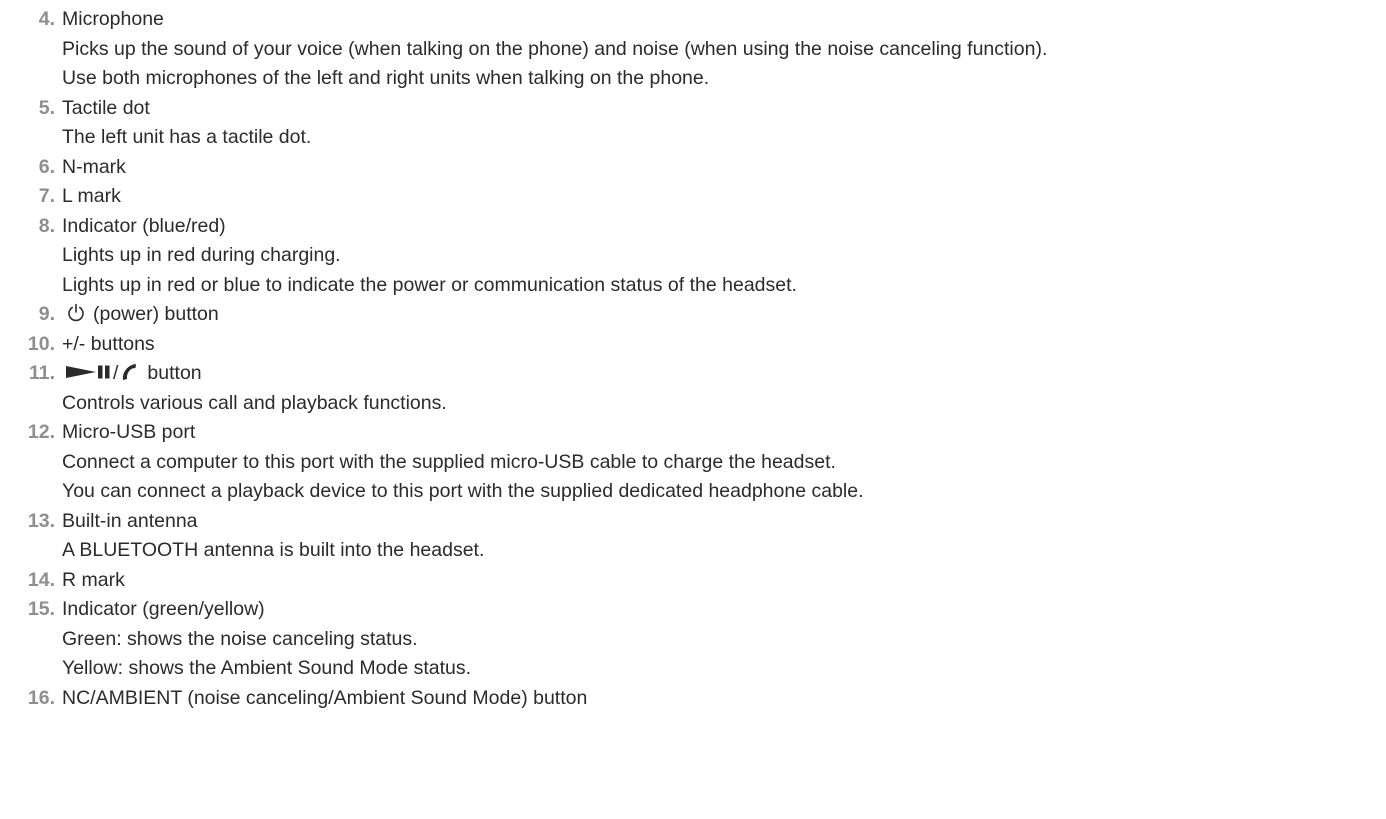 The height and width of the screenshot is (819, 1386). Describe the element at coordinates (707, 345) in the screenshot. I see `item-title-line: 10. +/- buttons` at that location.